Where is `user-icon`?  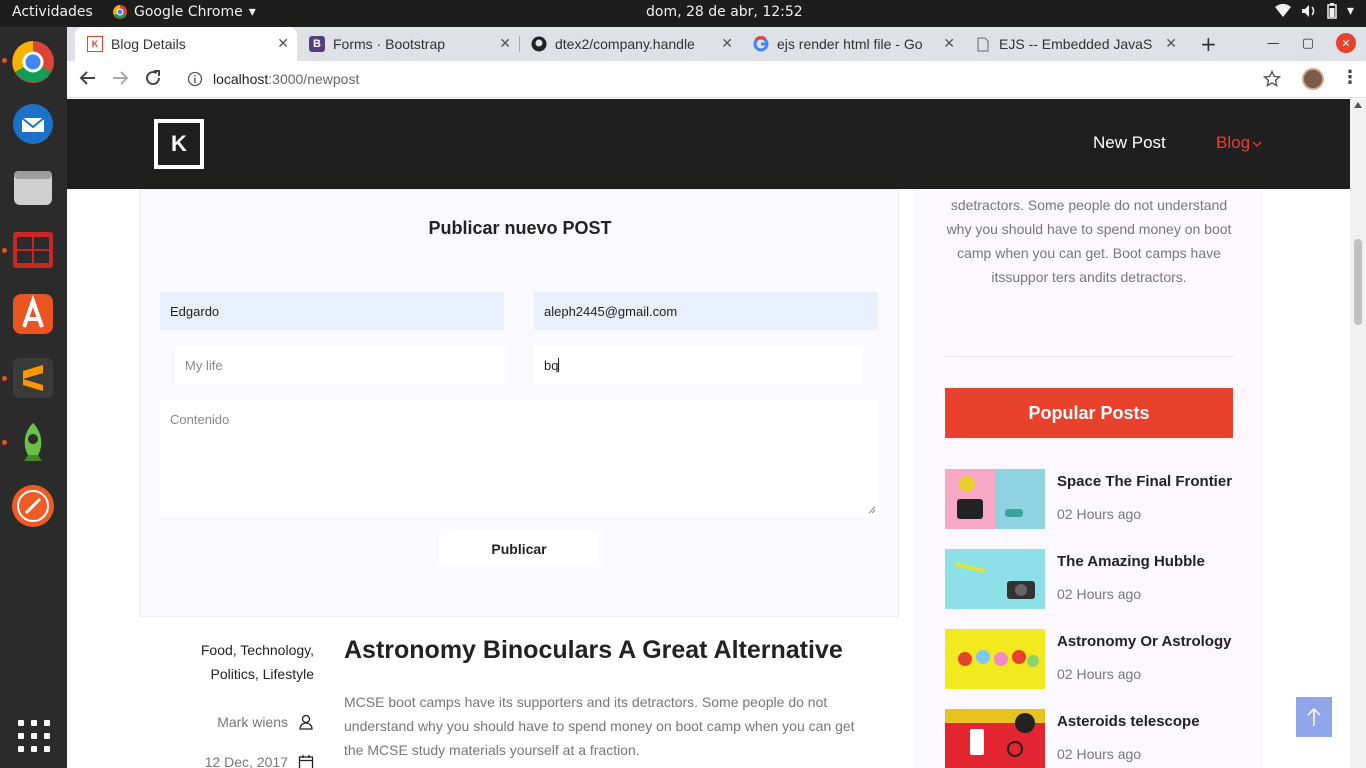
user-icon is located at coordinates (306, 722).